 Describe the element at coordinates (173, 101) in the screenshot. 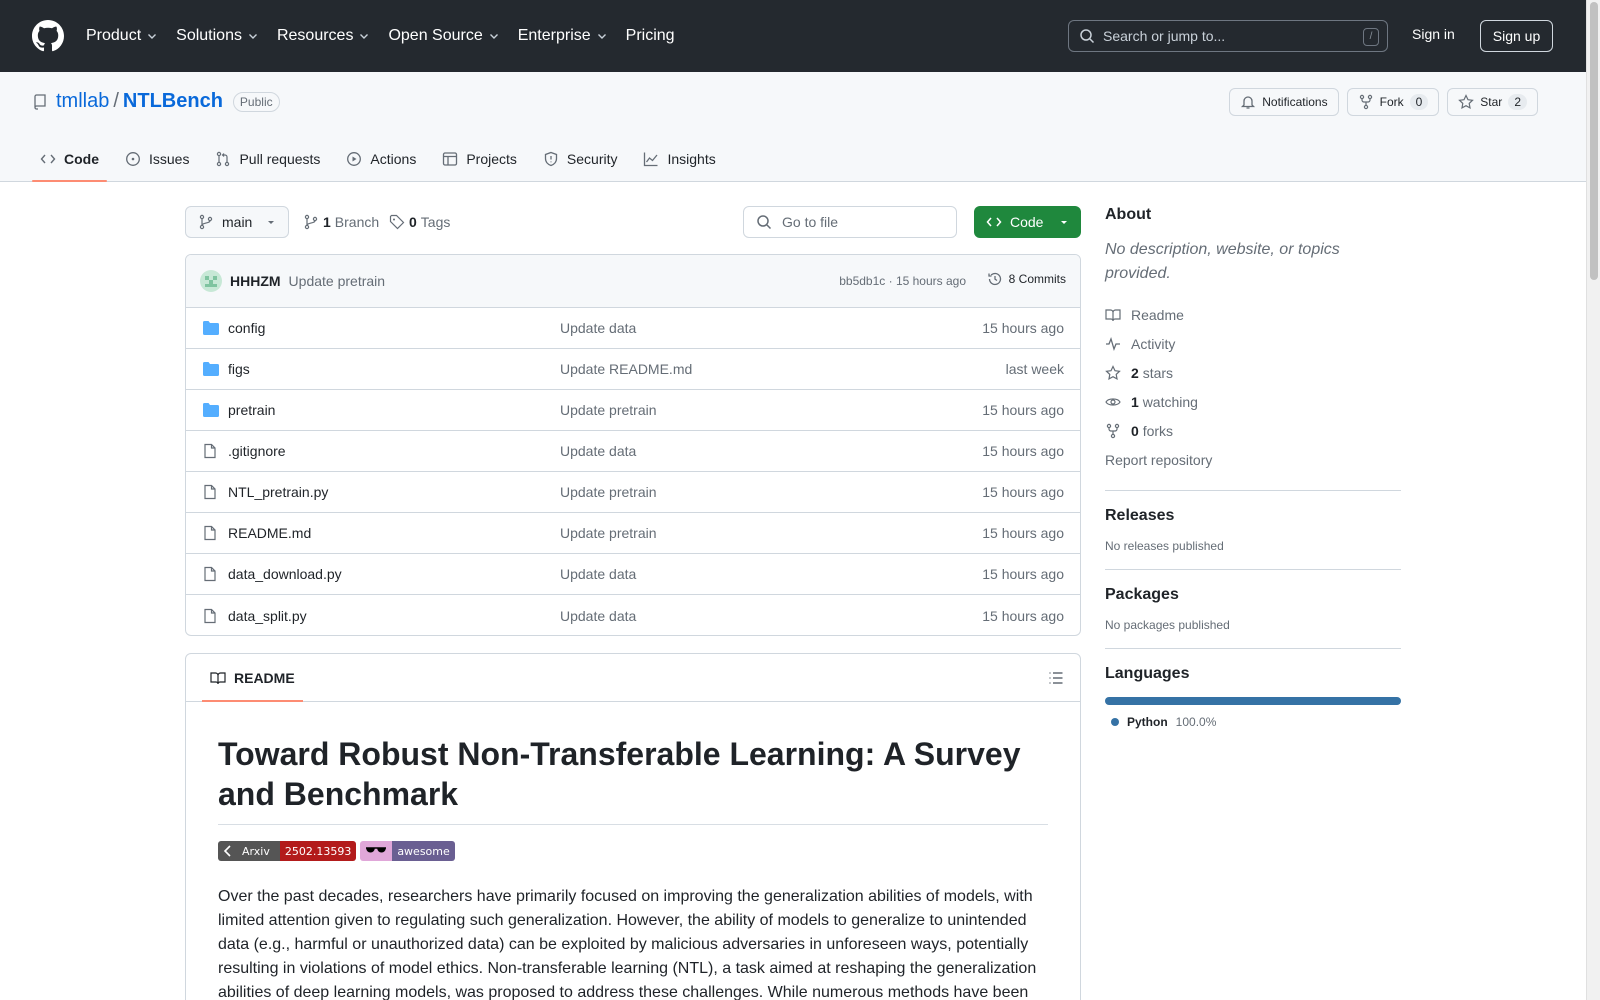

I see `repo-name-link: NTLBench` at that location.